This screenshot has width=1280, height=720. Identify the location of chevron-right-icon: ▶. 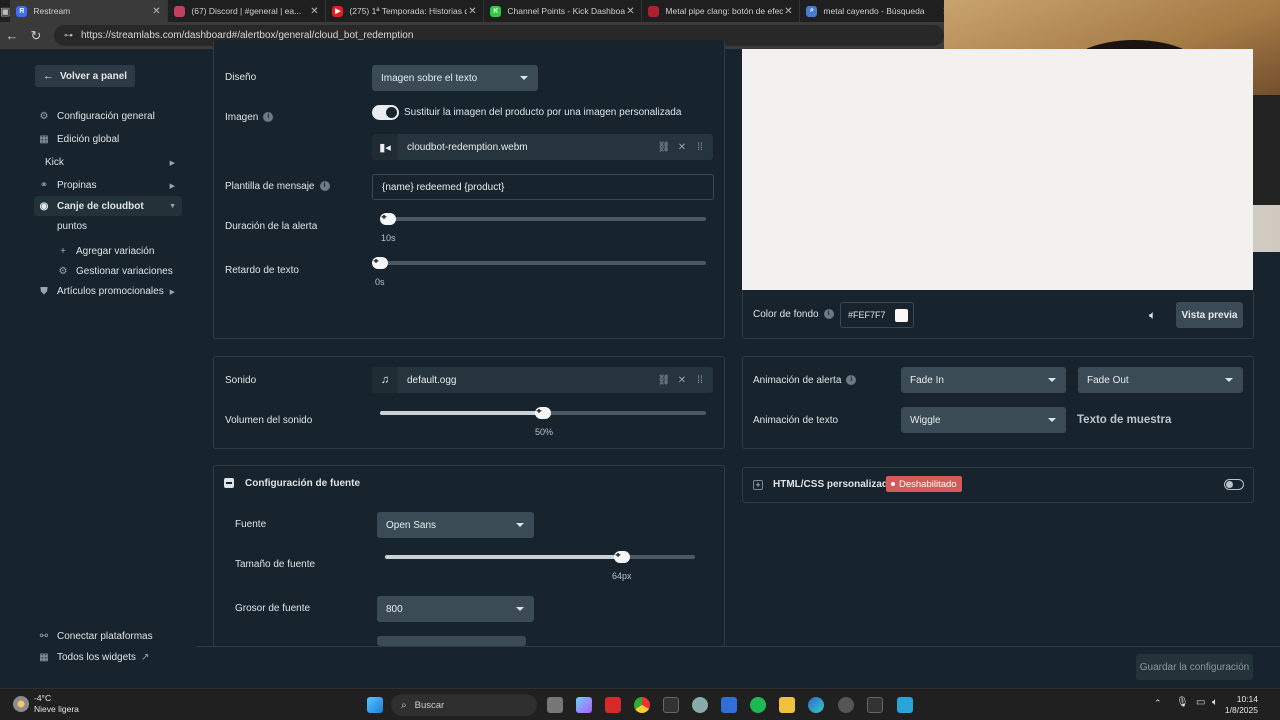
(172, 163).